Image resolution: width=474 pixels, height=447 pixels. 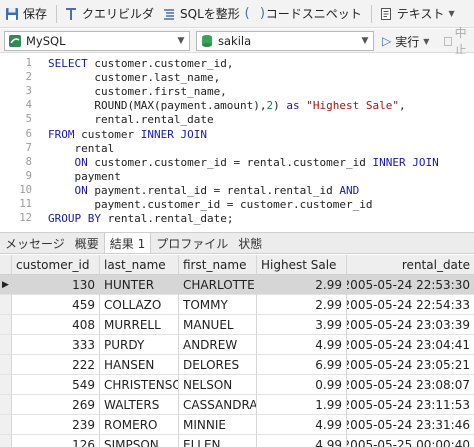 What do you see at coordinates (305, 14) in the screenshot?
I see `code-snippet-button: ( ) コードスニペット` at bounding box center [305, 14].